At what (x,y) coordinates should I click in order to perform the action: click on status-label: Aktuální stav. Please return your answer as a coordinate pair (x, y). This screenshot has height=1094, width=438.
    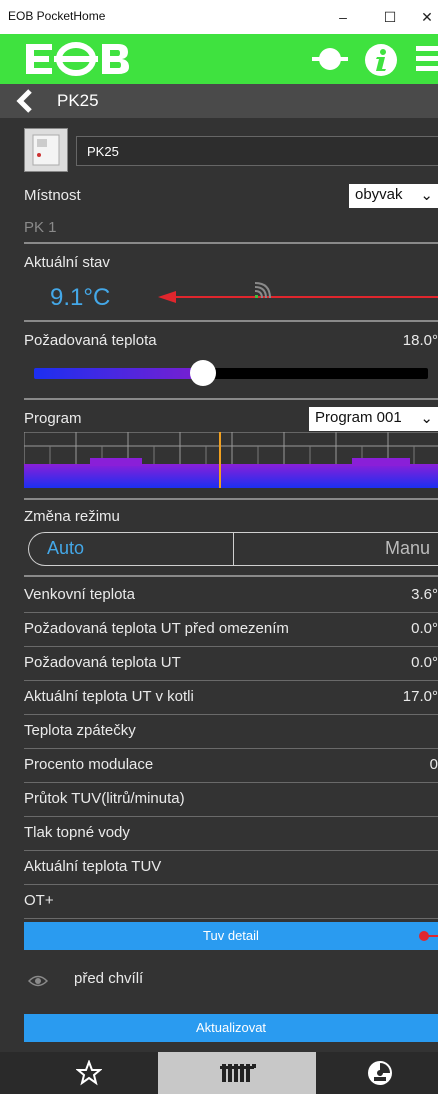
    Looking at the image, I should click on (67, 262).